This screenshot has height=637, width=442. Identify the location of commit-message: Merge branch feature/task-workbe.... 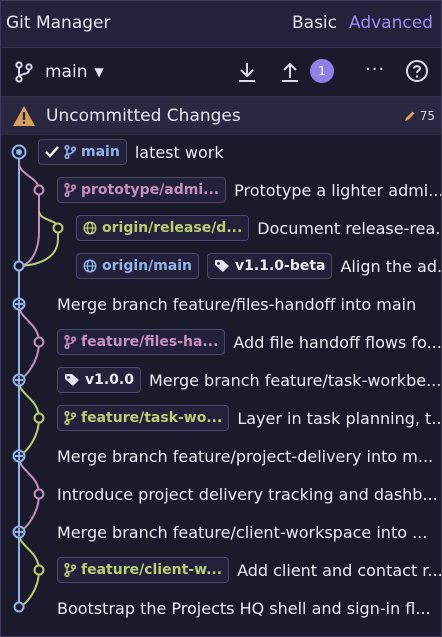
(295, 380).